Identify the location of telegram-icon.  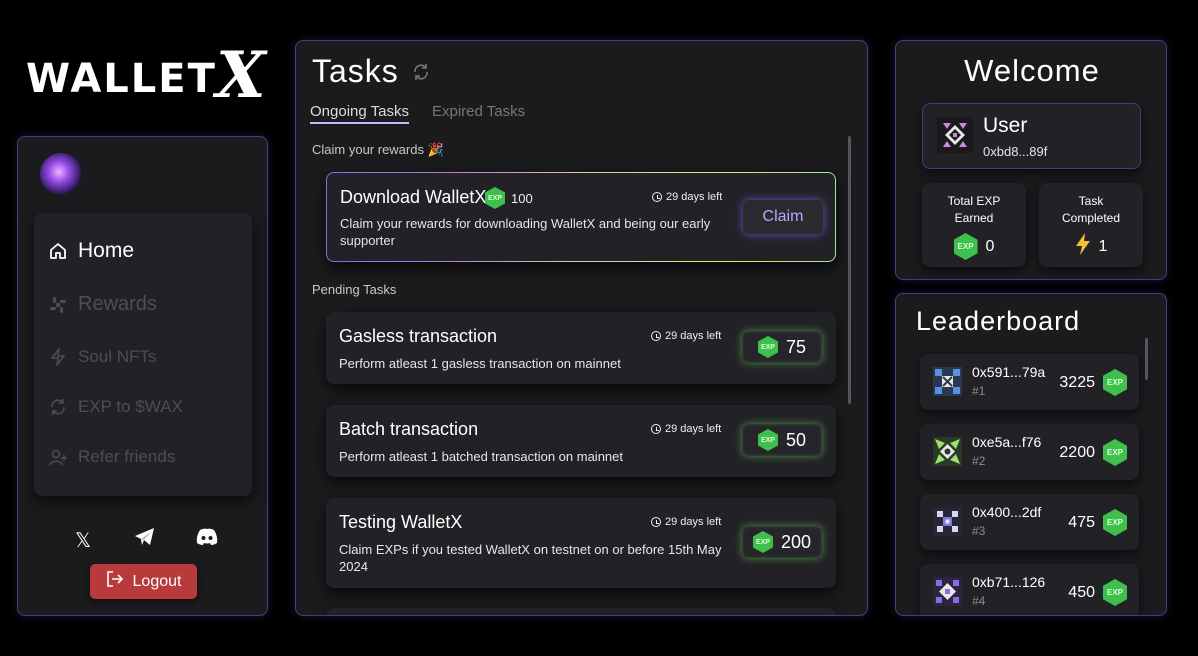
(145, 540).